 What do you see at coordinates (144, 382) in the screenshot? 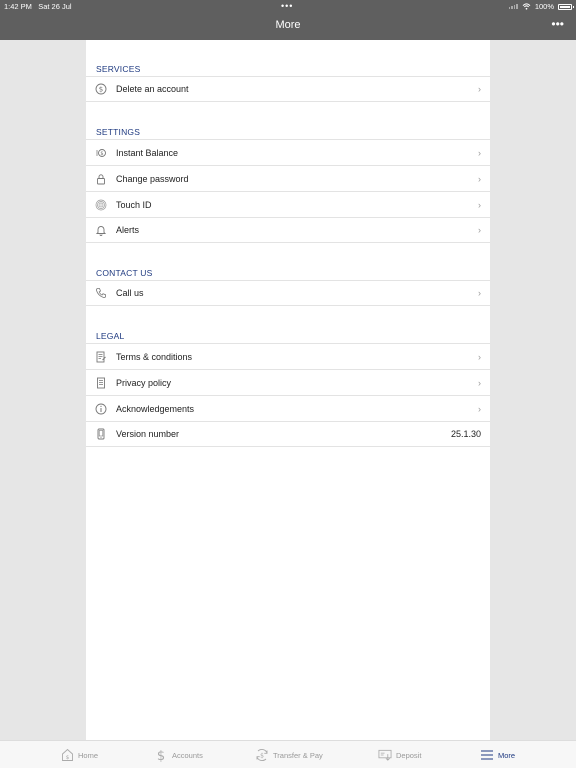
I see `row-label: Privacy policy` at bounding box center [144, 382].